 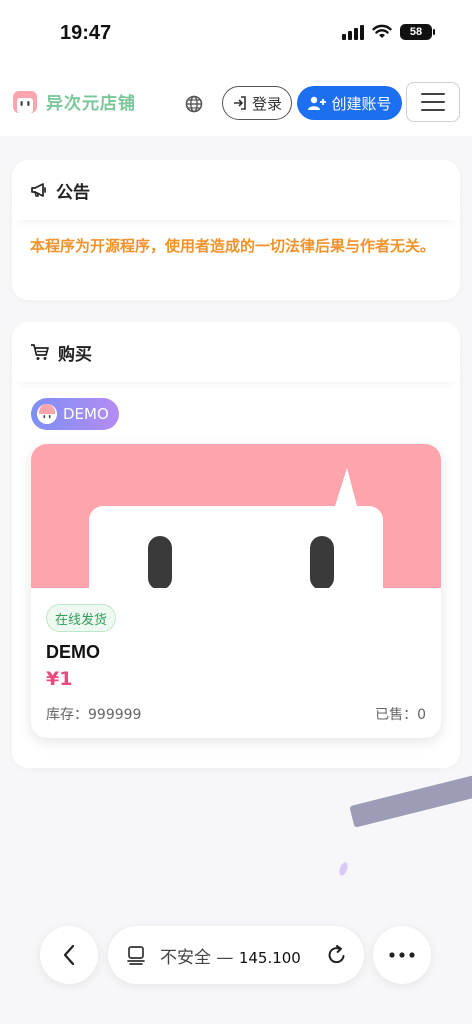 What do you see at coordinates (73, 192) in the screenshot?
I see `notice-title: 公告` at bounding box center [73, 192].